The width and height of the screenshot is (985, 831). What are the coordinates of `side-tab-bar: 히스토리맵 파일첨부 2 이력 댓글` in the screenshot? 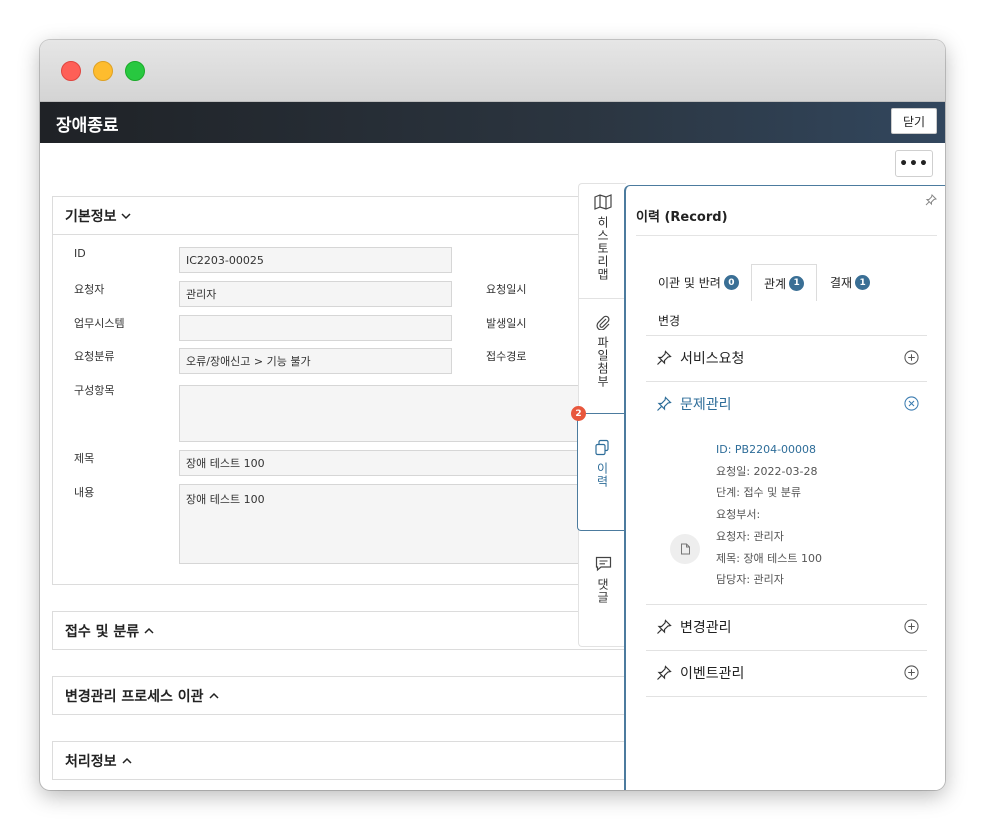 It's located at (599, 415).